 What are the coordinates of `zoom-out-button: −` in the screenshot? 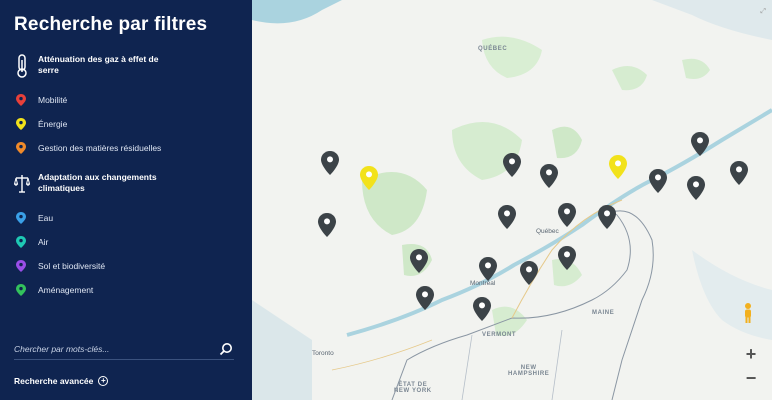 It's located at (751, 378).